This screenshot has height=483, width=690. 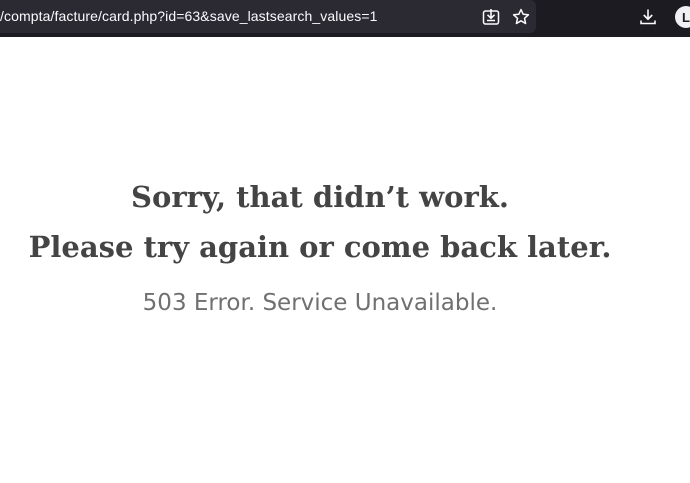 I want to click on save-to-disk-icon, so click(x=491, y=17).